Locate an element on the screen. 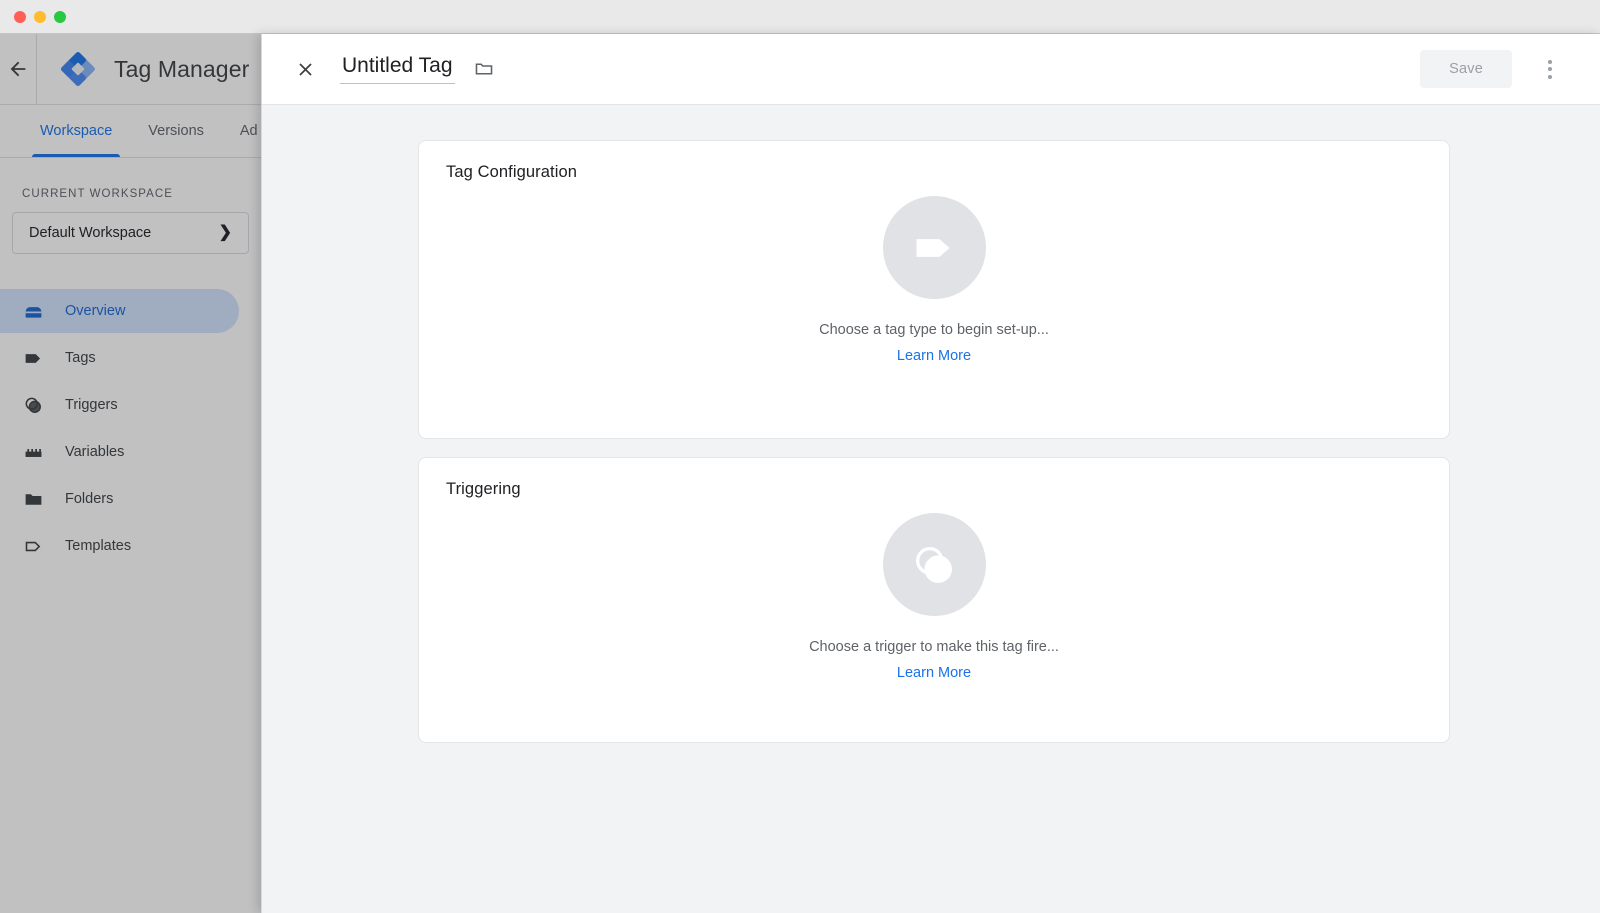 This screenshot has width=1600, height=913. sidebar-item-templates: Templates is located at coordinates (119, 546).